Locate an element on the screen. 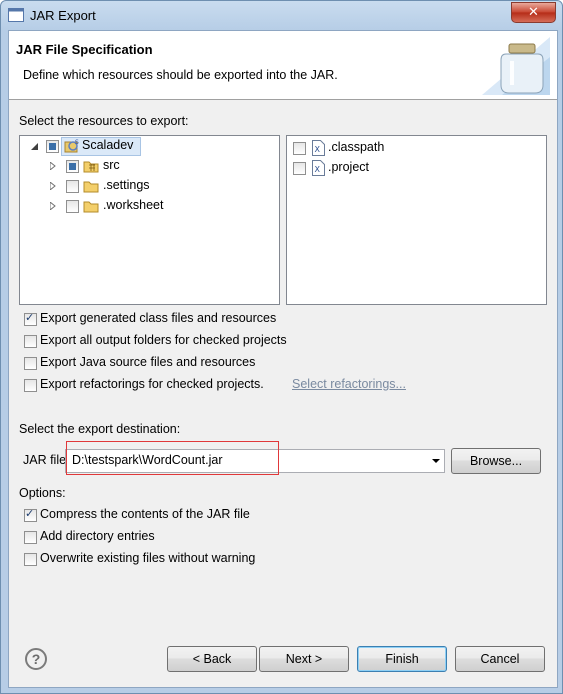 Image resolution: width=563 pixels, height=694 pixels. export-class-files-checkbox is located at coordinates (30, 318).